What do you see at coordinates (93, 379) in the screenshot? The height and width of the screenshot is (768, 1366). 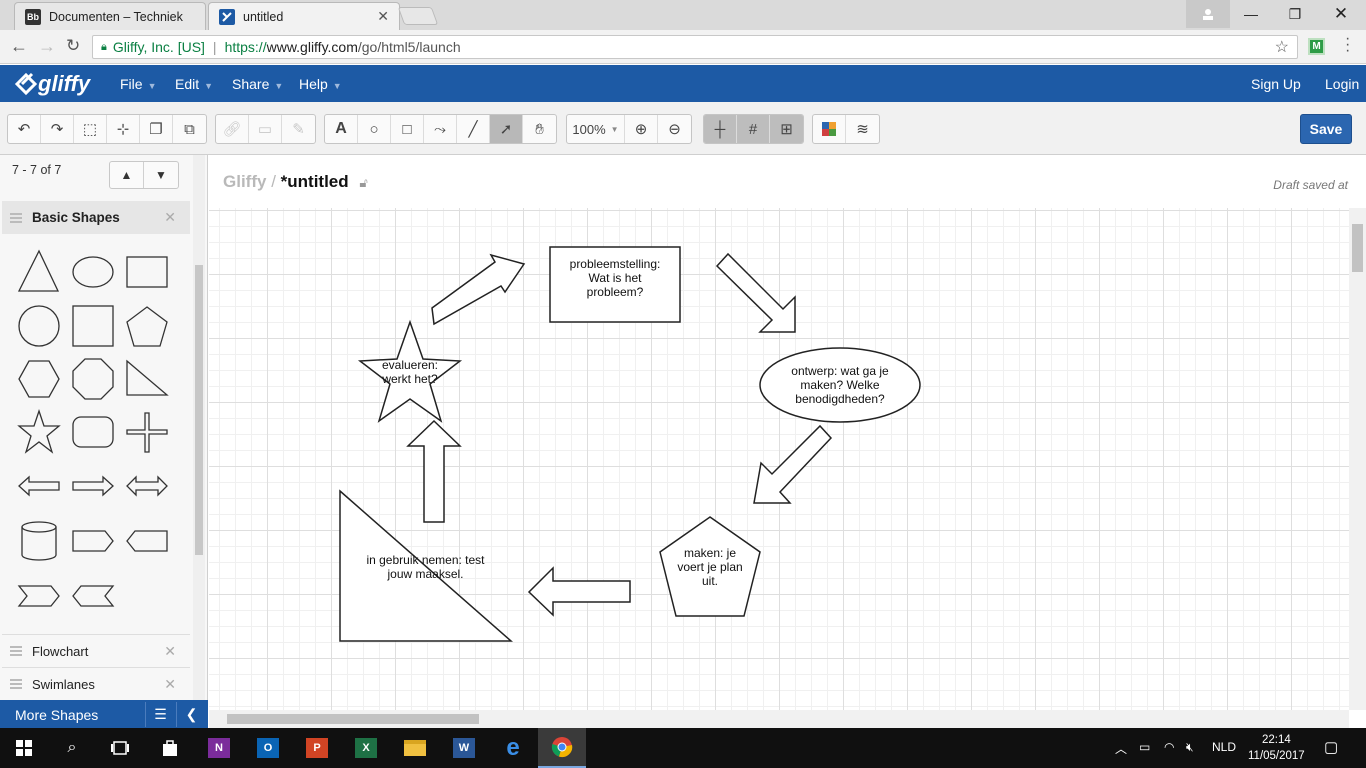 I see `shape-octagon` at bounding box center [93, 379].